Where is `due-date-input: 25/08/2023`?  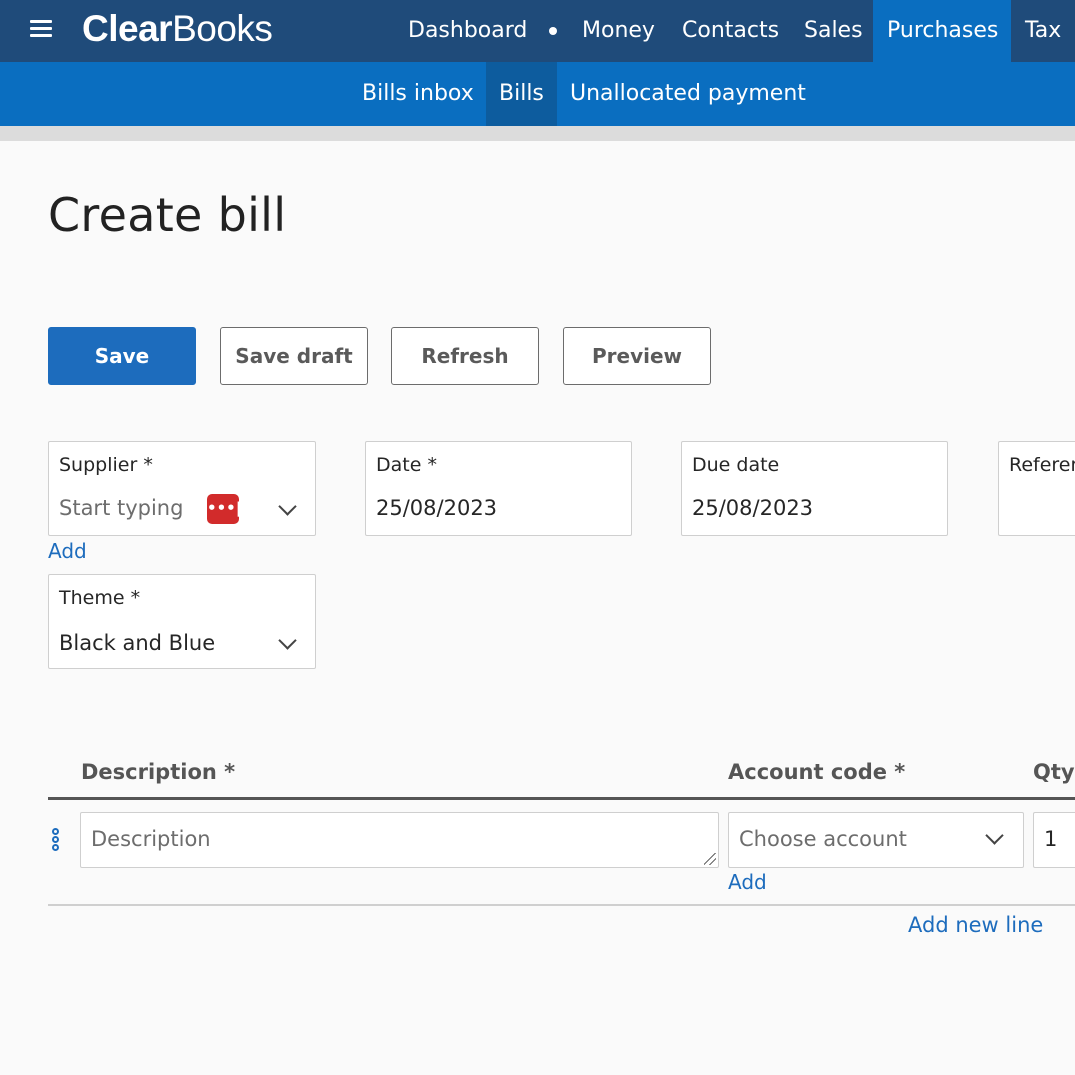 due-date-input: 25/08/2023 is located at coordinates (752, 508).